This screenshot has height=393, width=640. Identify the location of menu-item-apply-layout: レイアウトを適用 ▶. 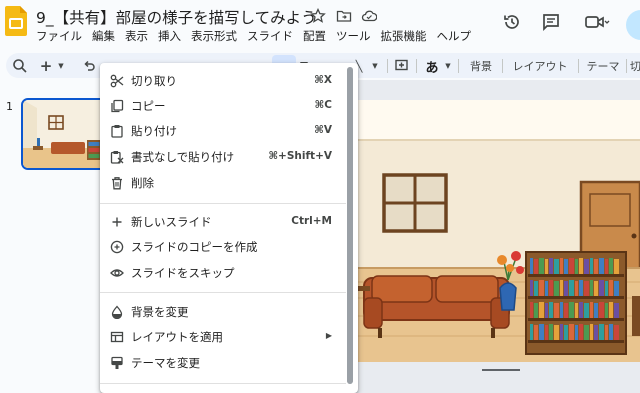
(223, 337).